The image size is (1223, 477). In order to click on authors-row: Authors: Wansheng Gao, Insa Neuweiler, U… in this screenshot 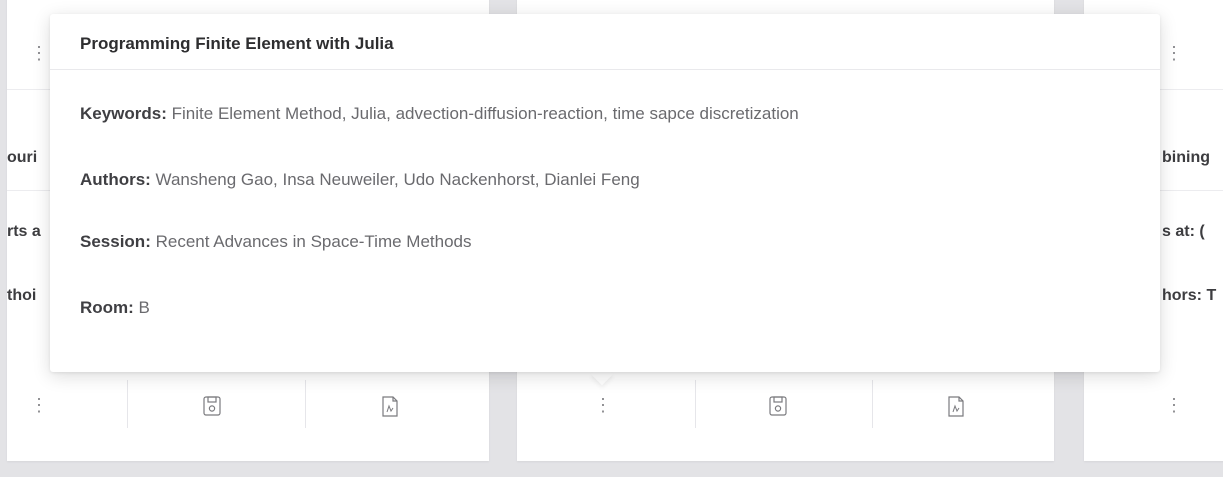, I will do `click(360, 180)`.